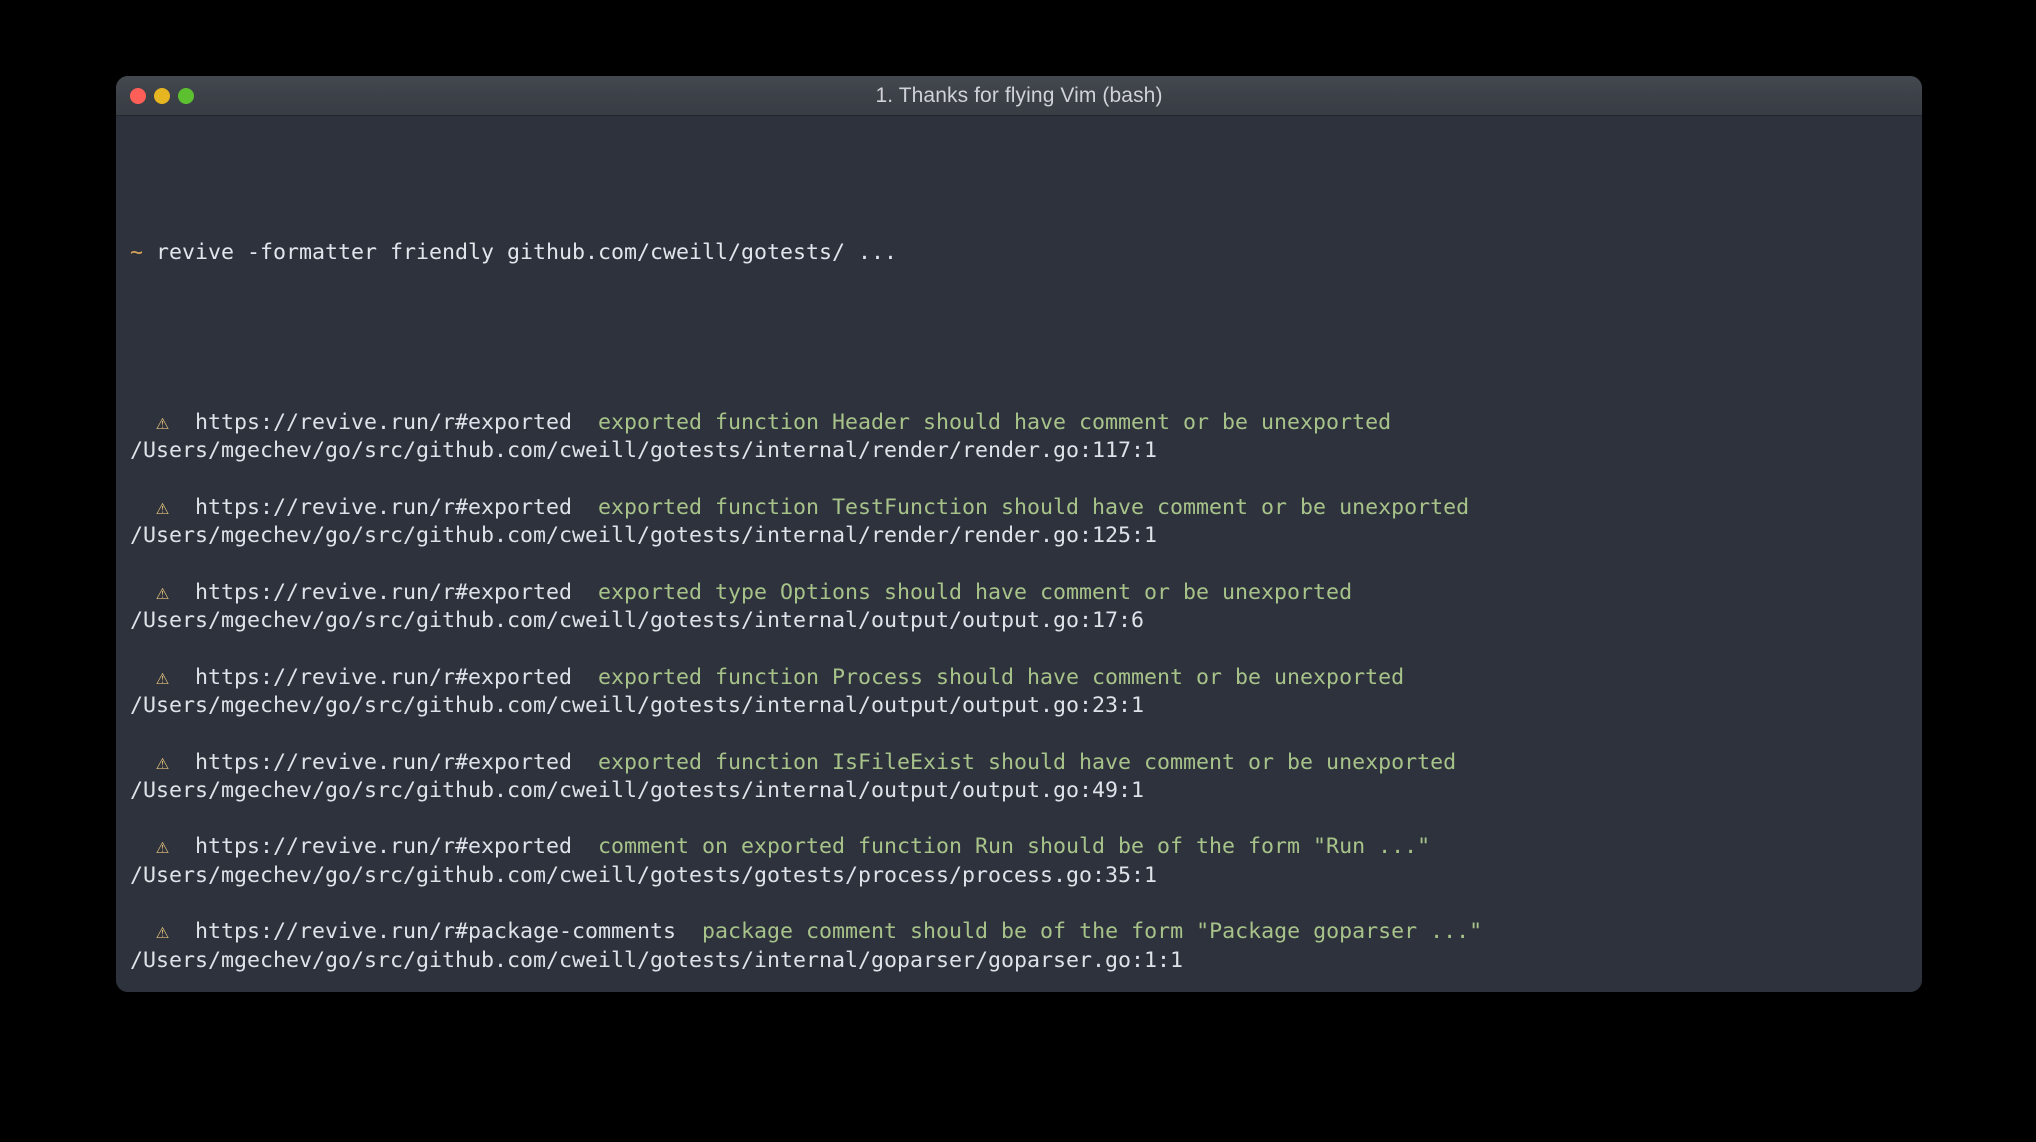  I want to click on shell-prompt-symbol: ~, so click(137, 253).